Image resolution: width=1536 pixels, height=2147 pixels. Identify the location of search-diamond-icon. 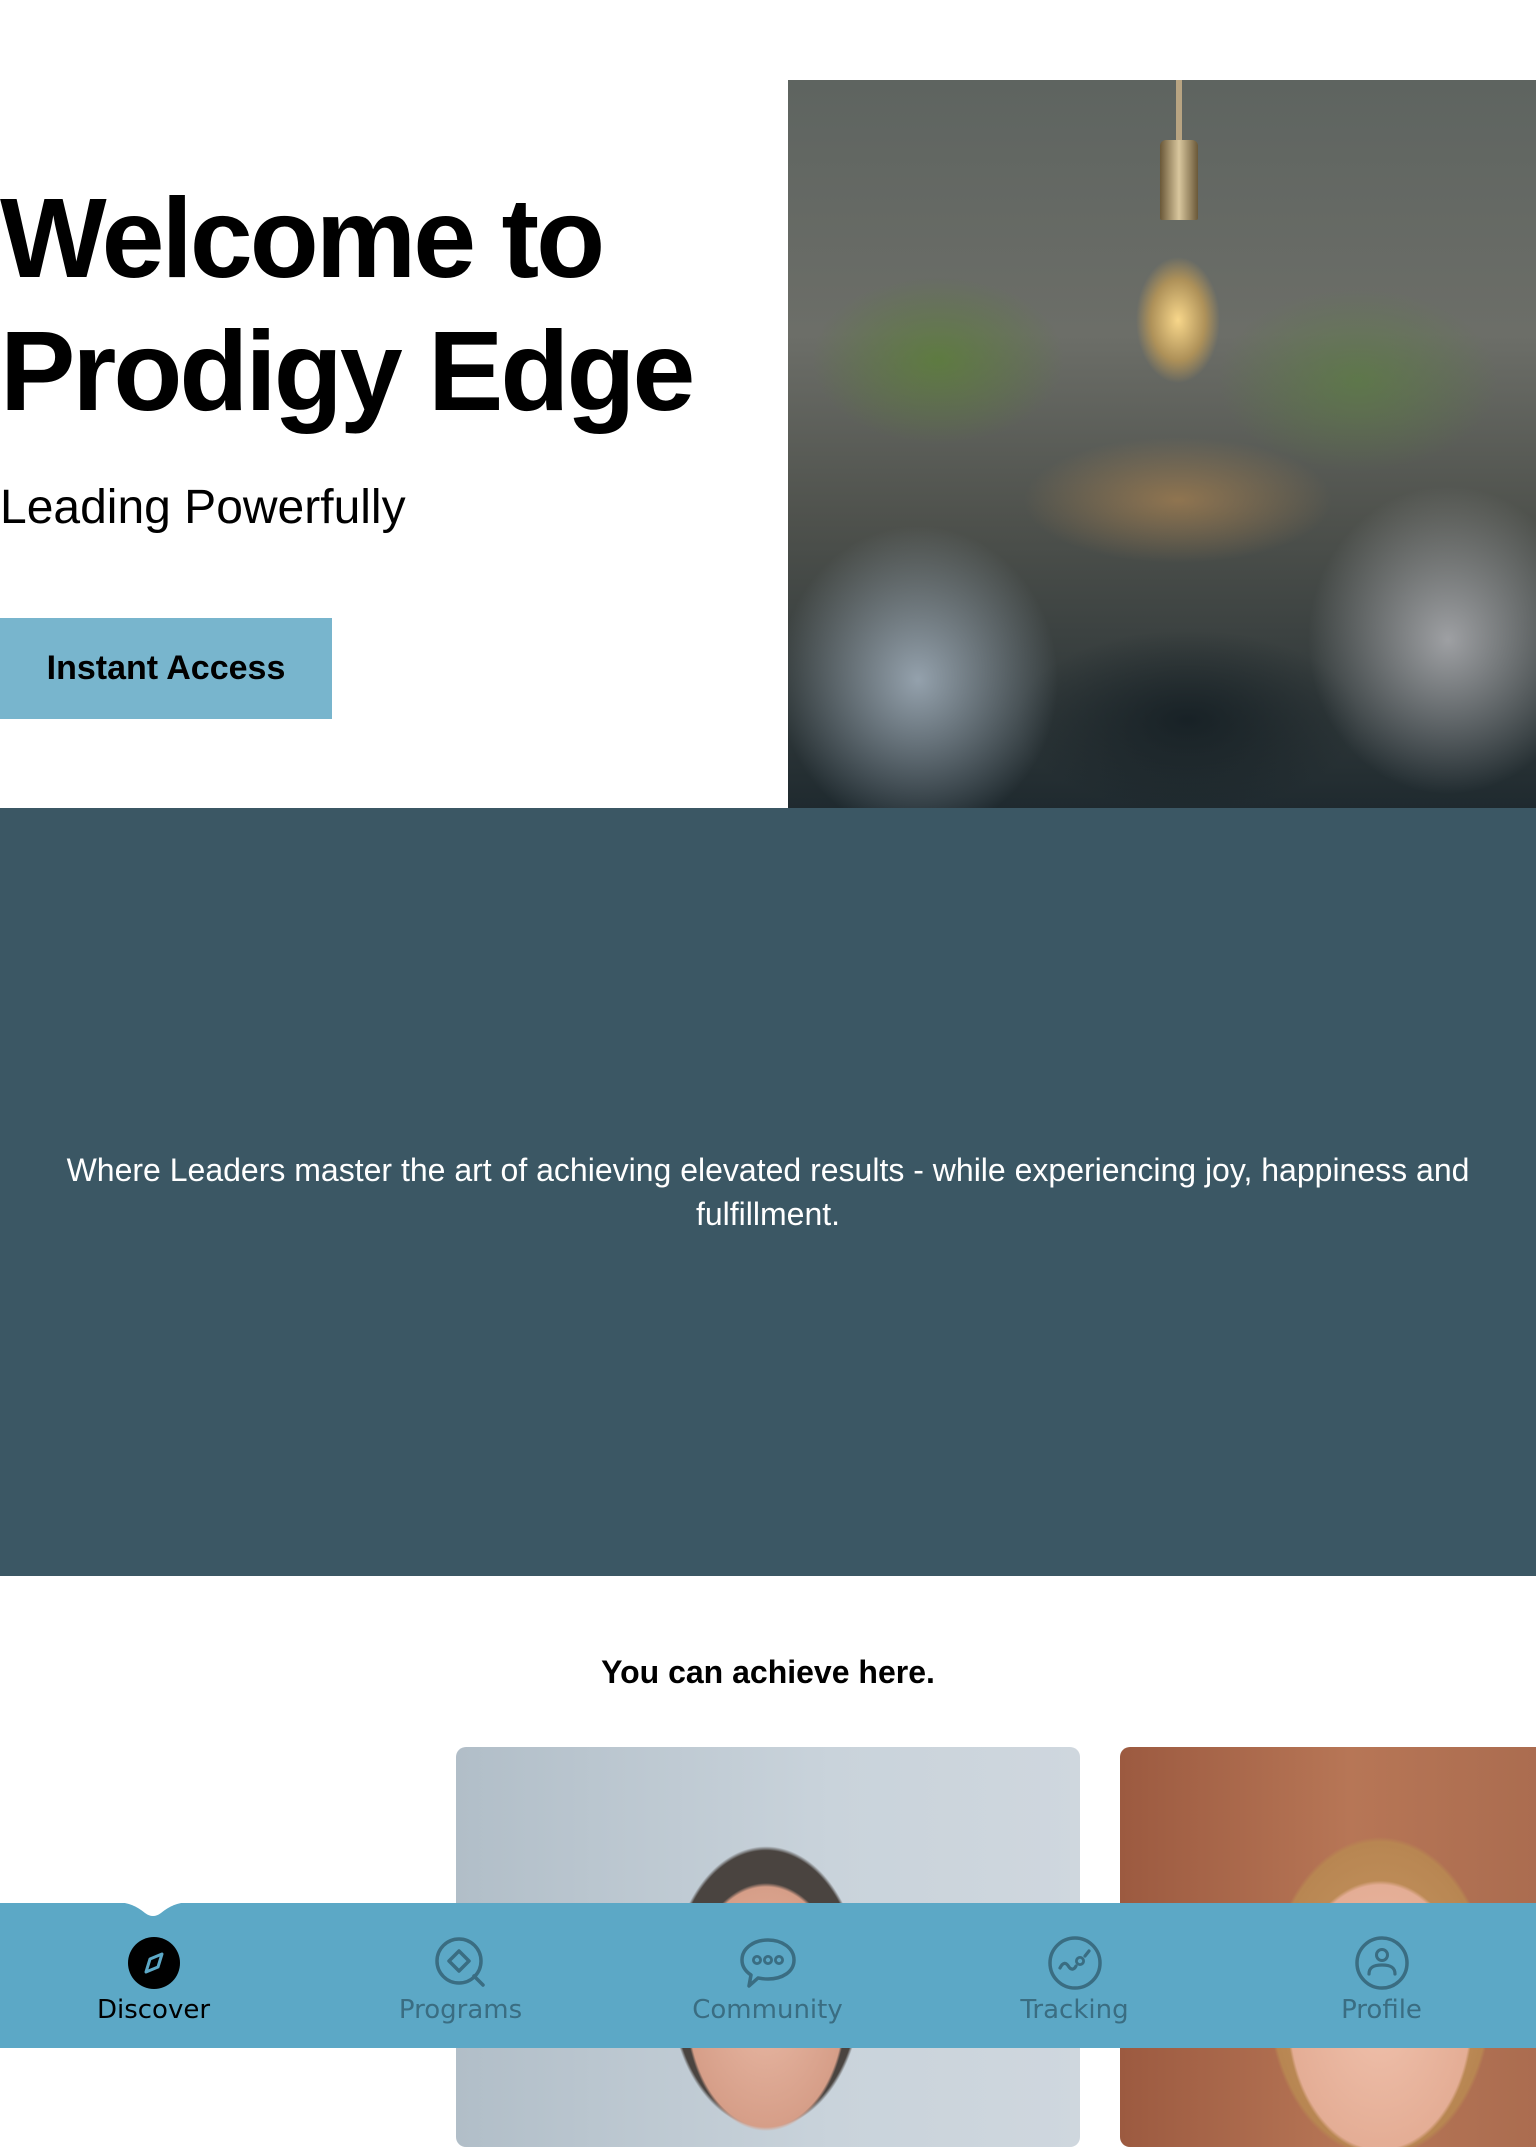
(459, 1962).